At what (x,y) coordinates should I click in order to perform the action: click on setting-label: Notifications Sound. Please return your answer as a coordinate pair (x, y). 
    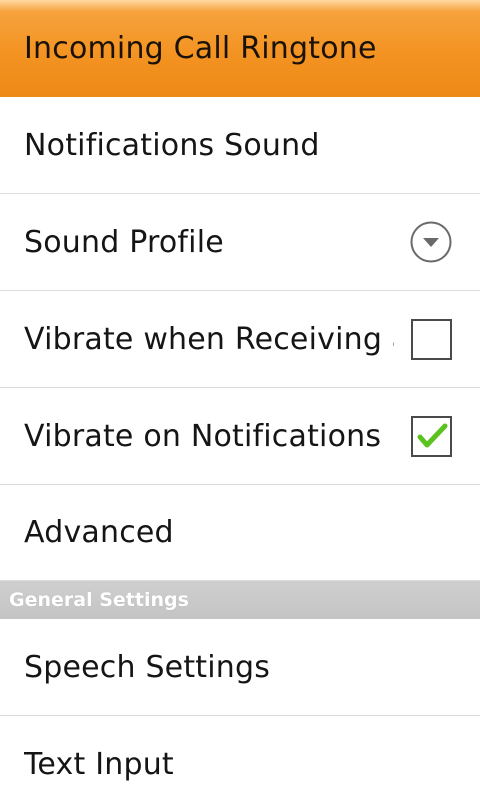
    Looking at the image, I should click on (172, 145).